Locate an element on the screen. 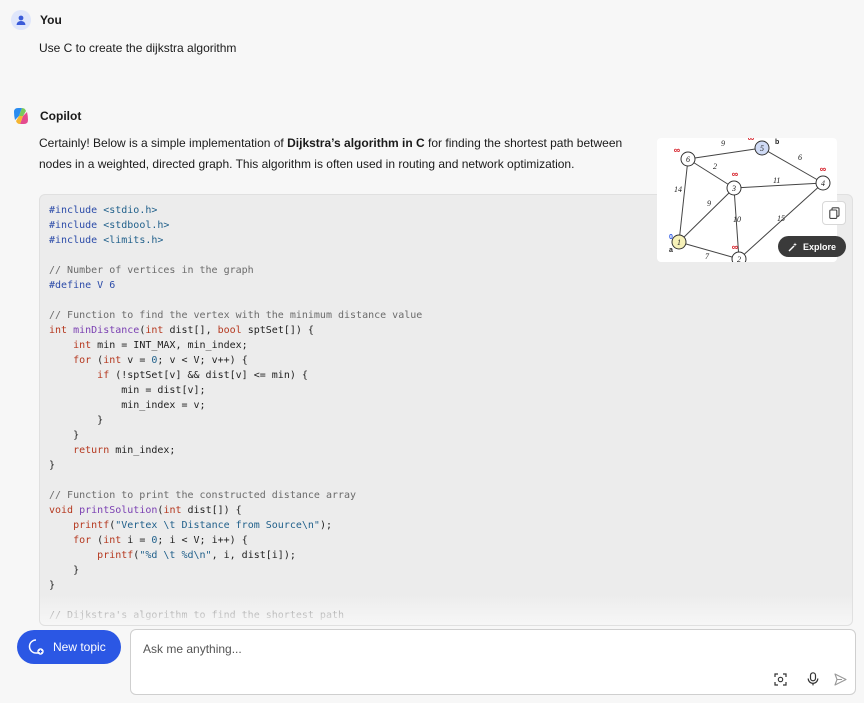 The width and height of the screenshot is (864, 703). code-token: min = dist[v]; is located at coordinates (127, 390).